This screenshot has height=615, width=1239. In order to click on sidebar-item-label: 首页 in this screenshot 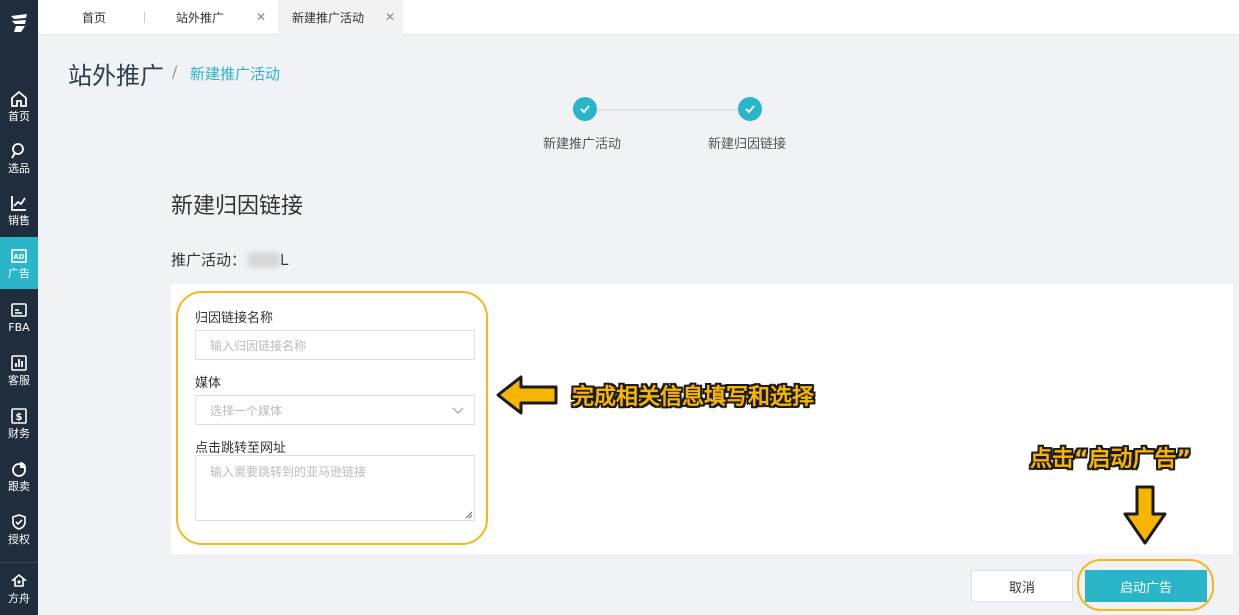, I will do `click(19, 116)`.